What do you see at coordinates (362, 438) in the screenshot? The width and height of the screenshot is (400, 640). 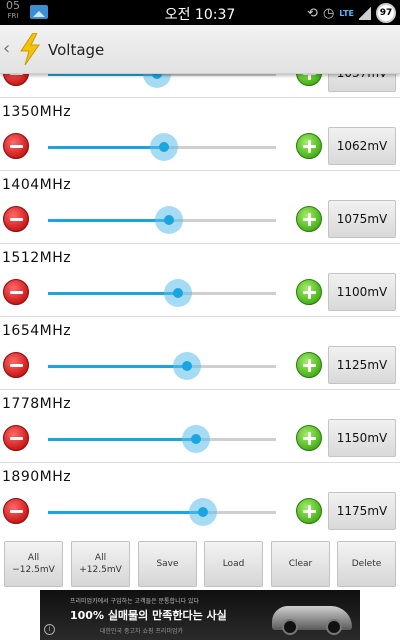 I see `voltage-value-button: 1150mV` at bounding box center [362, 438].